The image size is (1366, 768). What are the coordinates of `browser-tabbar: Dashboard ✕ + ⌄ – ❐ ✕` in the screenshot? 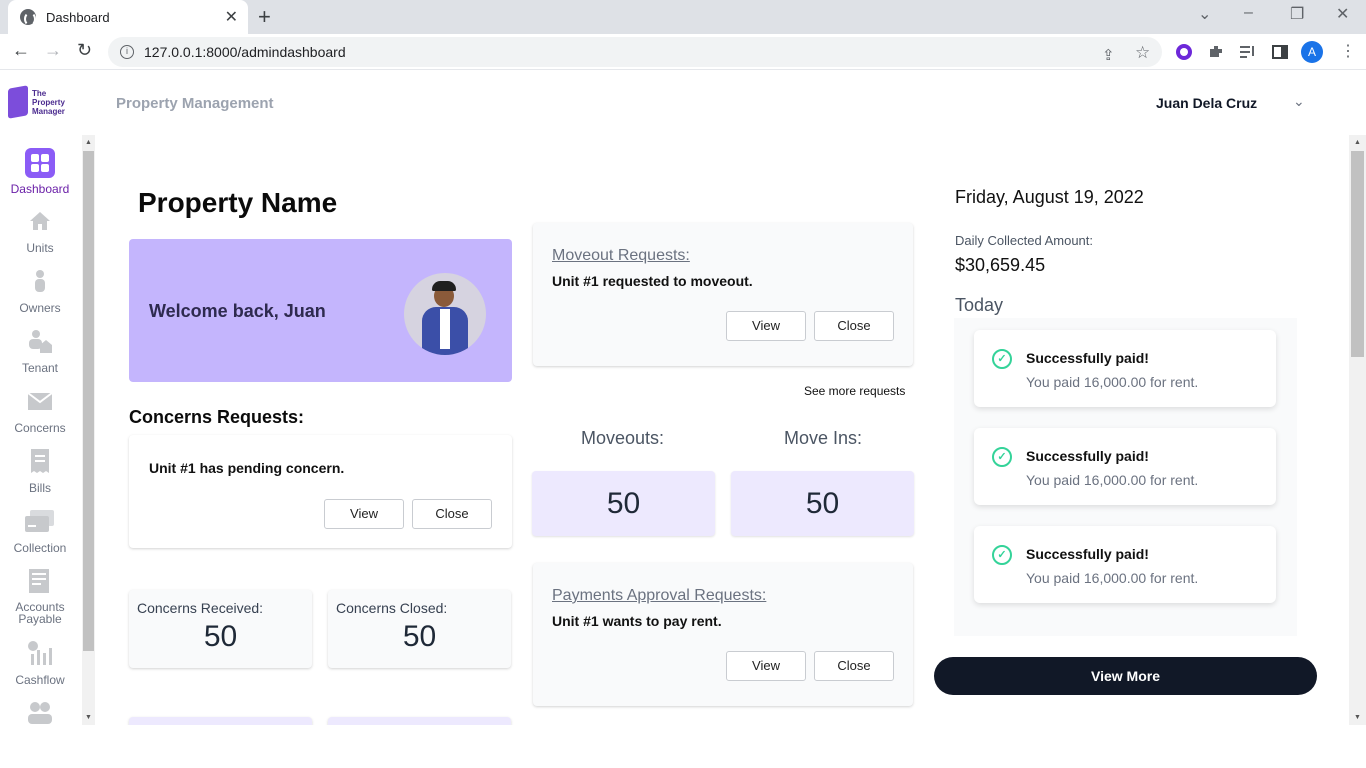 It's located at (683, 17).